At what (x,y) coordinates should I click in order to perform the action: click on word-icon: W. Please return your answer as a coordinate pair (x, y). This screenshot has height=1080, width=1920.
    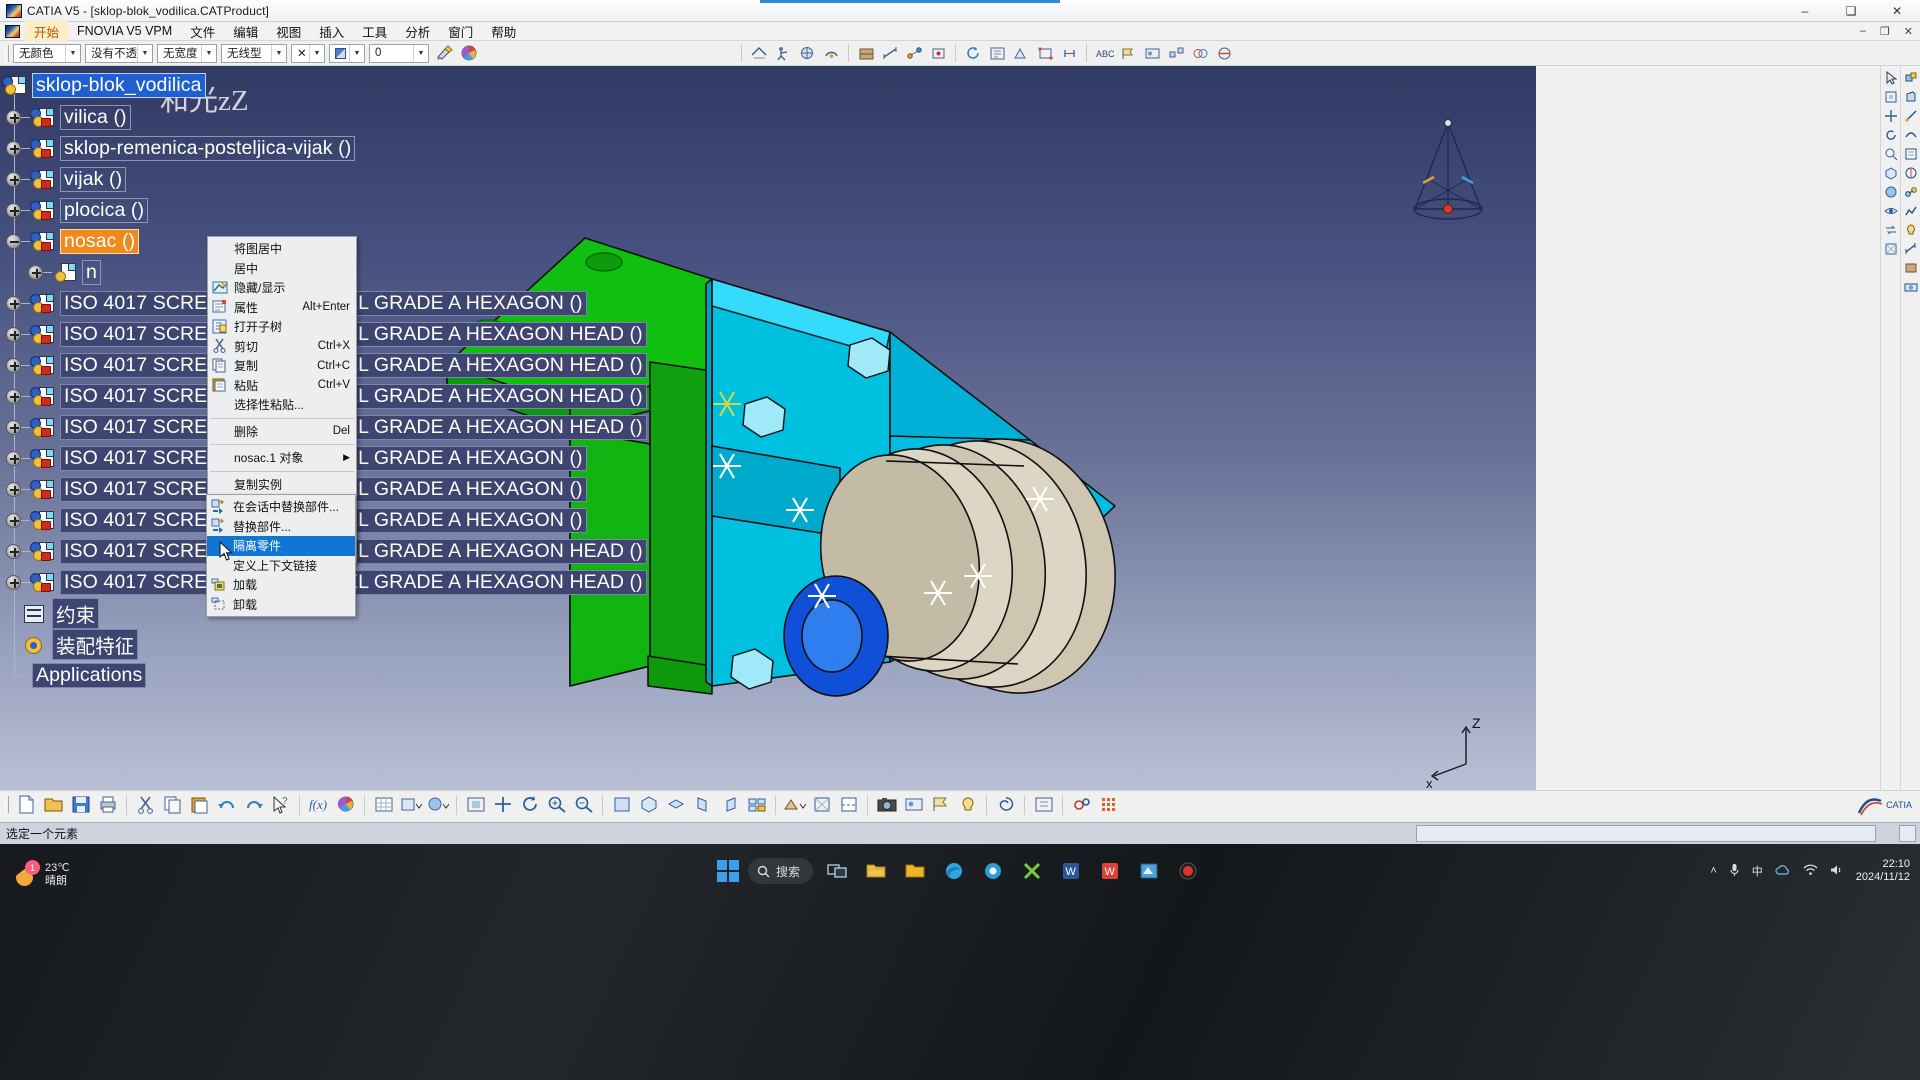
    Looking at the image, I should click on (1071, 871).